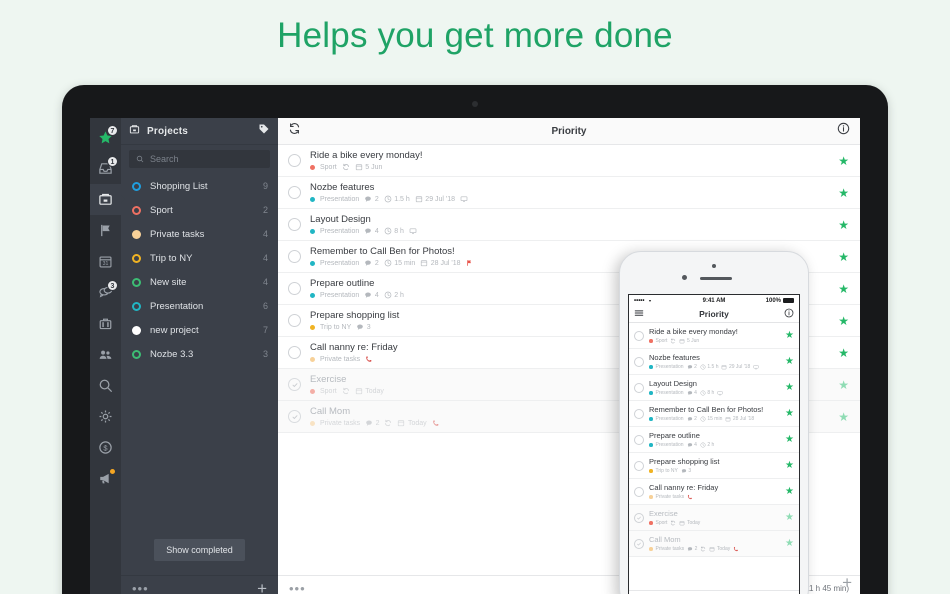  What do you see at coordinates (105, 416) in the screenshot?
I see `rail-item-settings-gear` at bounding box center [105, 416].